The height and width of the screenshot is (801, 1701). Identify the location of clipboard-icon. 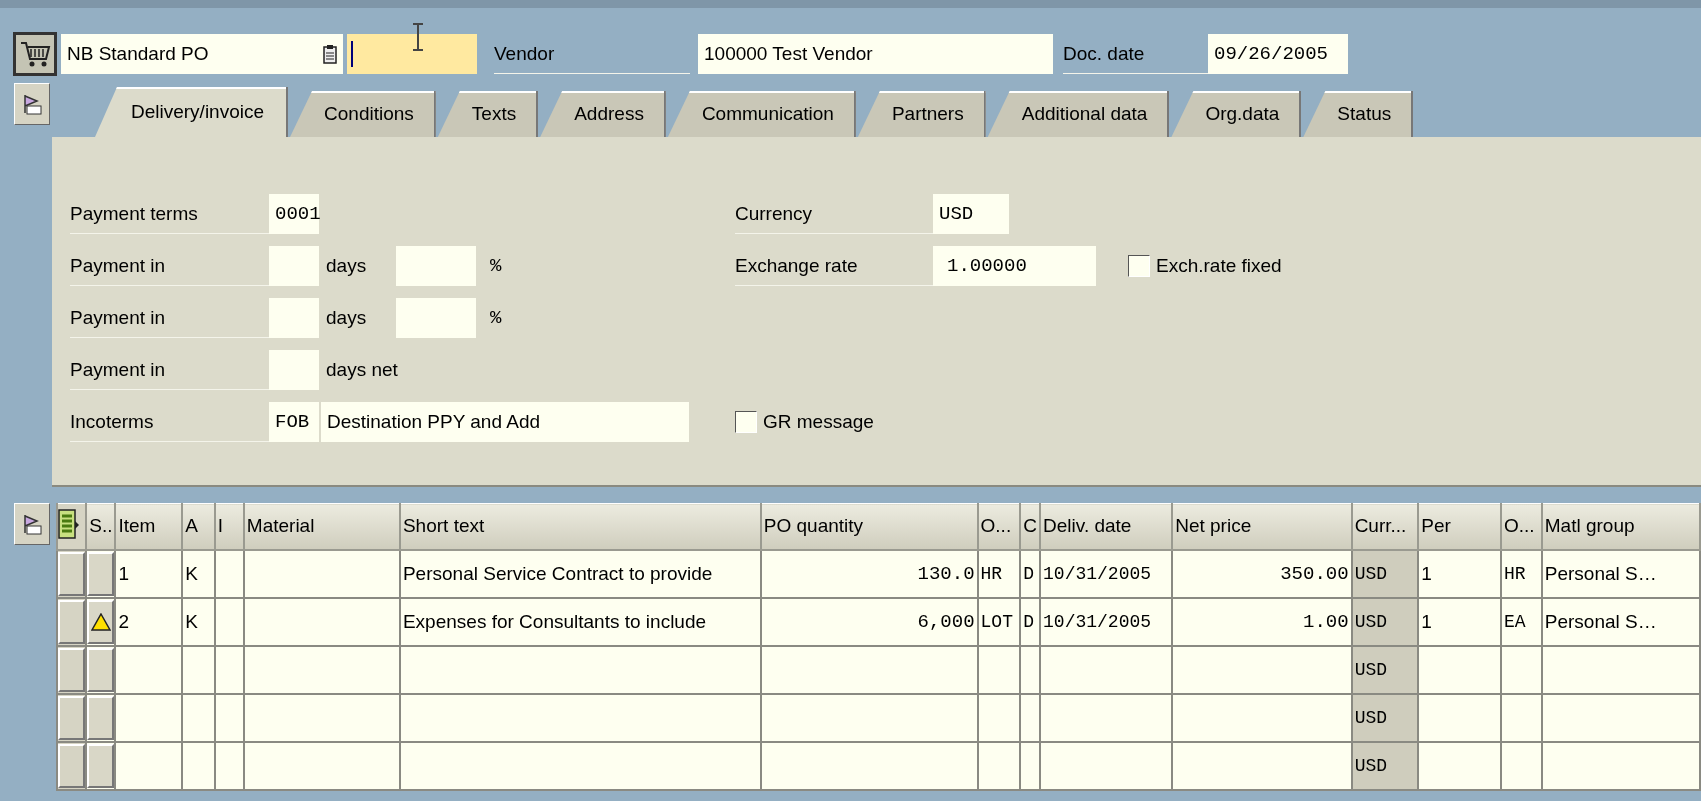
(330, 54).